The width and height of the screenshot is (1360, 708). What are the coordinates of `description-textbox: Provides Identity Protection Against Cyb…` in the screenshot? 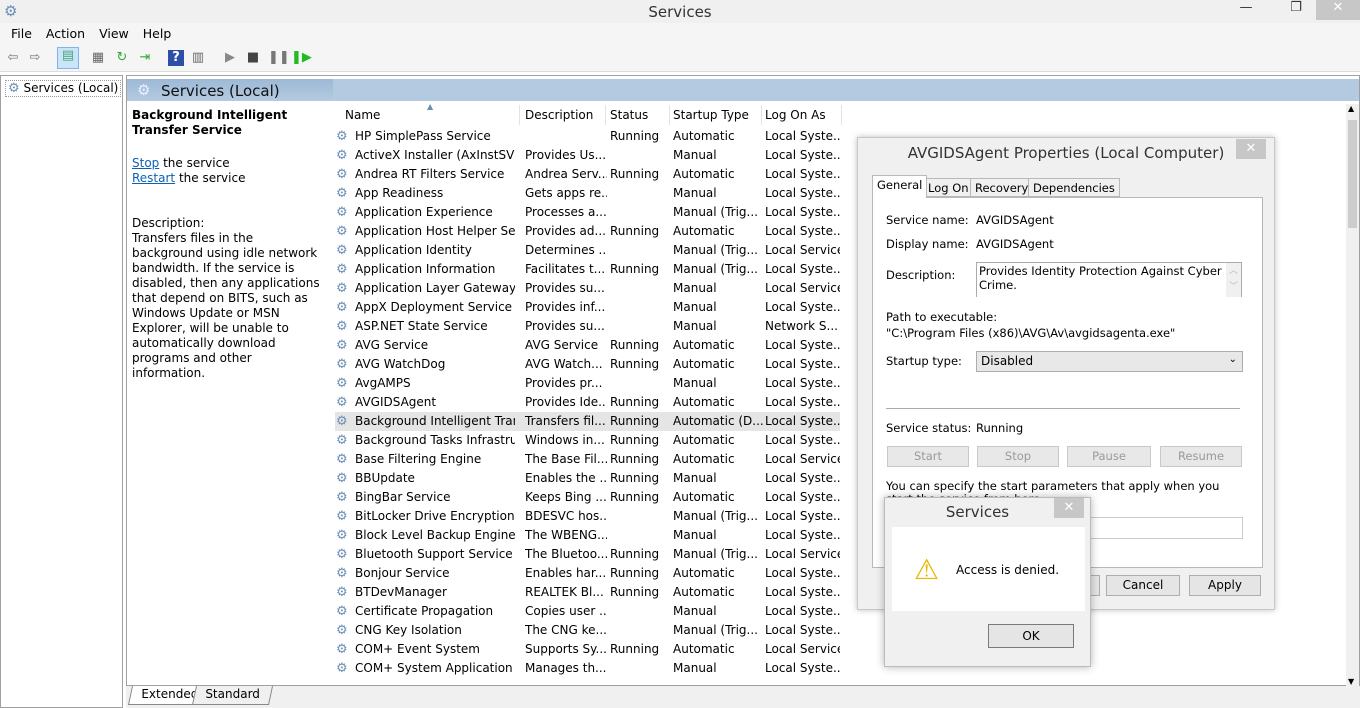 It's located at (1109, 279).